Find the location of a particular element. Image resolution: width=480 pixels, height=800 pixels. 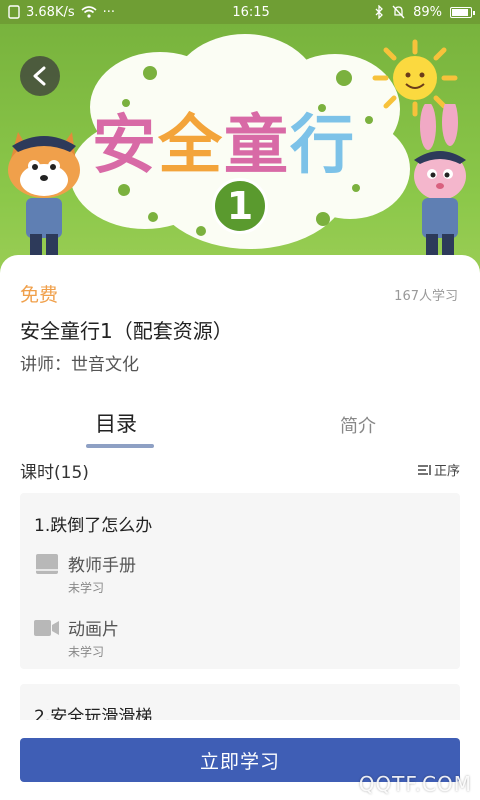

banner-title-art: 安全童行 is located at coordinates (242, 140).